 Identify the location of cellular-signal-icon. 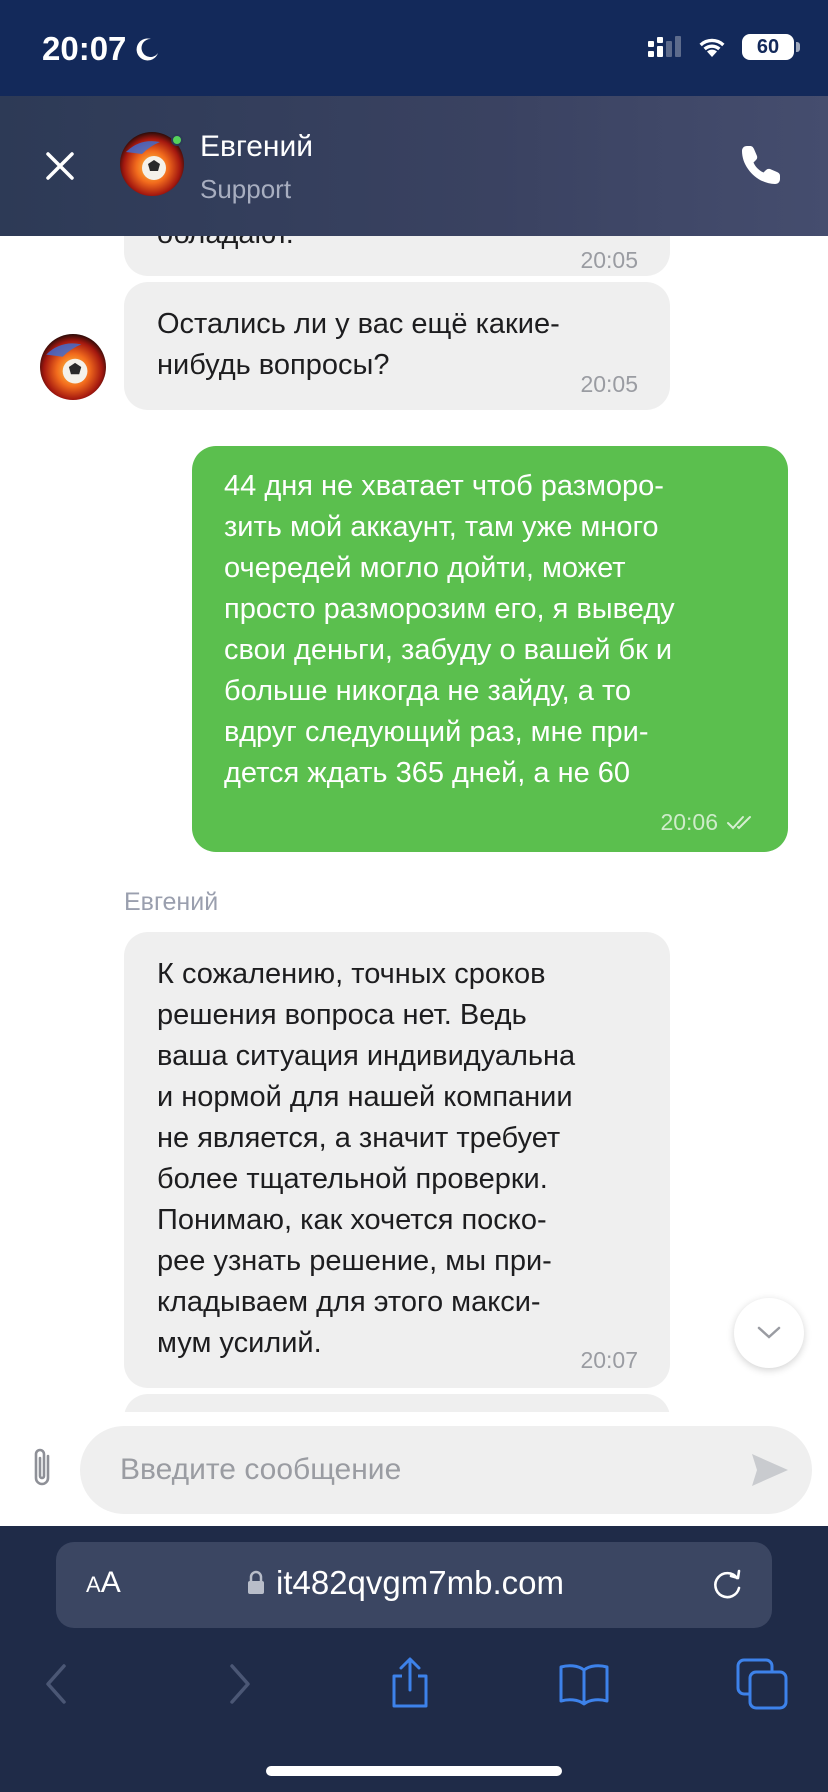
(664, 46).